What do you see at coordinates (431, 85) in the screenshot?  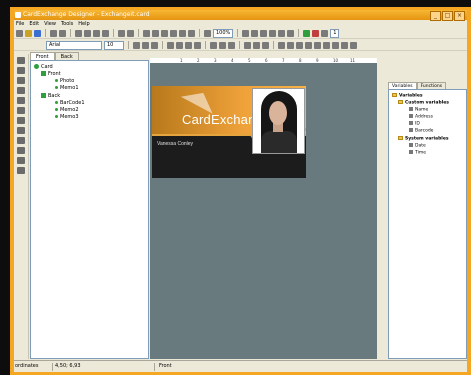 I see `tab-functions: Functions` at bounding box center [431, 85].